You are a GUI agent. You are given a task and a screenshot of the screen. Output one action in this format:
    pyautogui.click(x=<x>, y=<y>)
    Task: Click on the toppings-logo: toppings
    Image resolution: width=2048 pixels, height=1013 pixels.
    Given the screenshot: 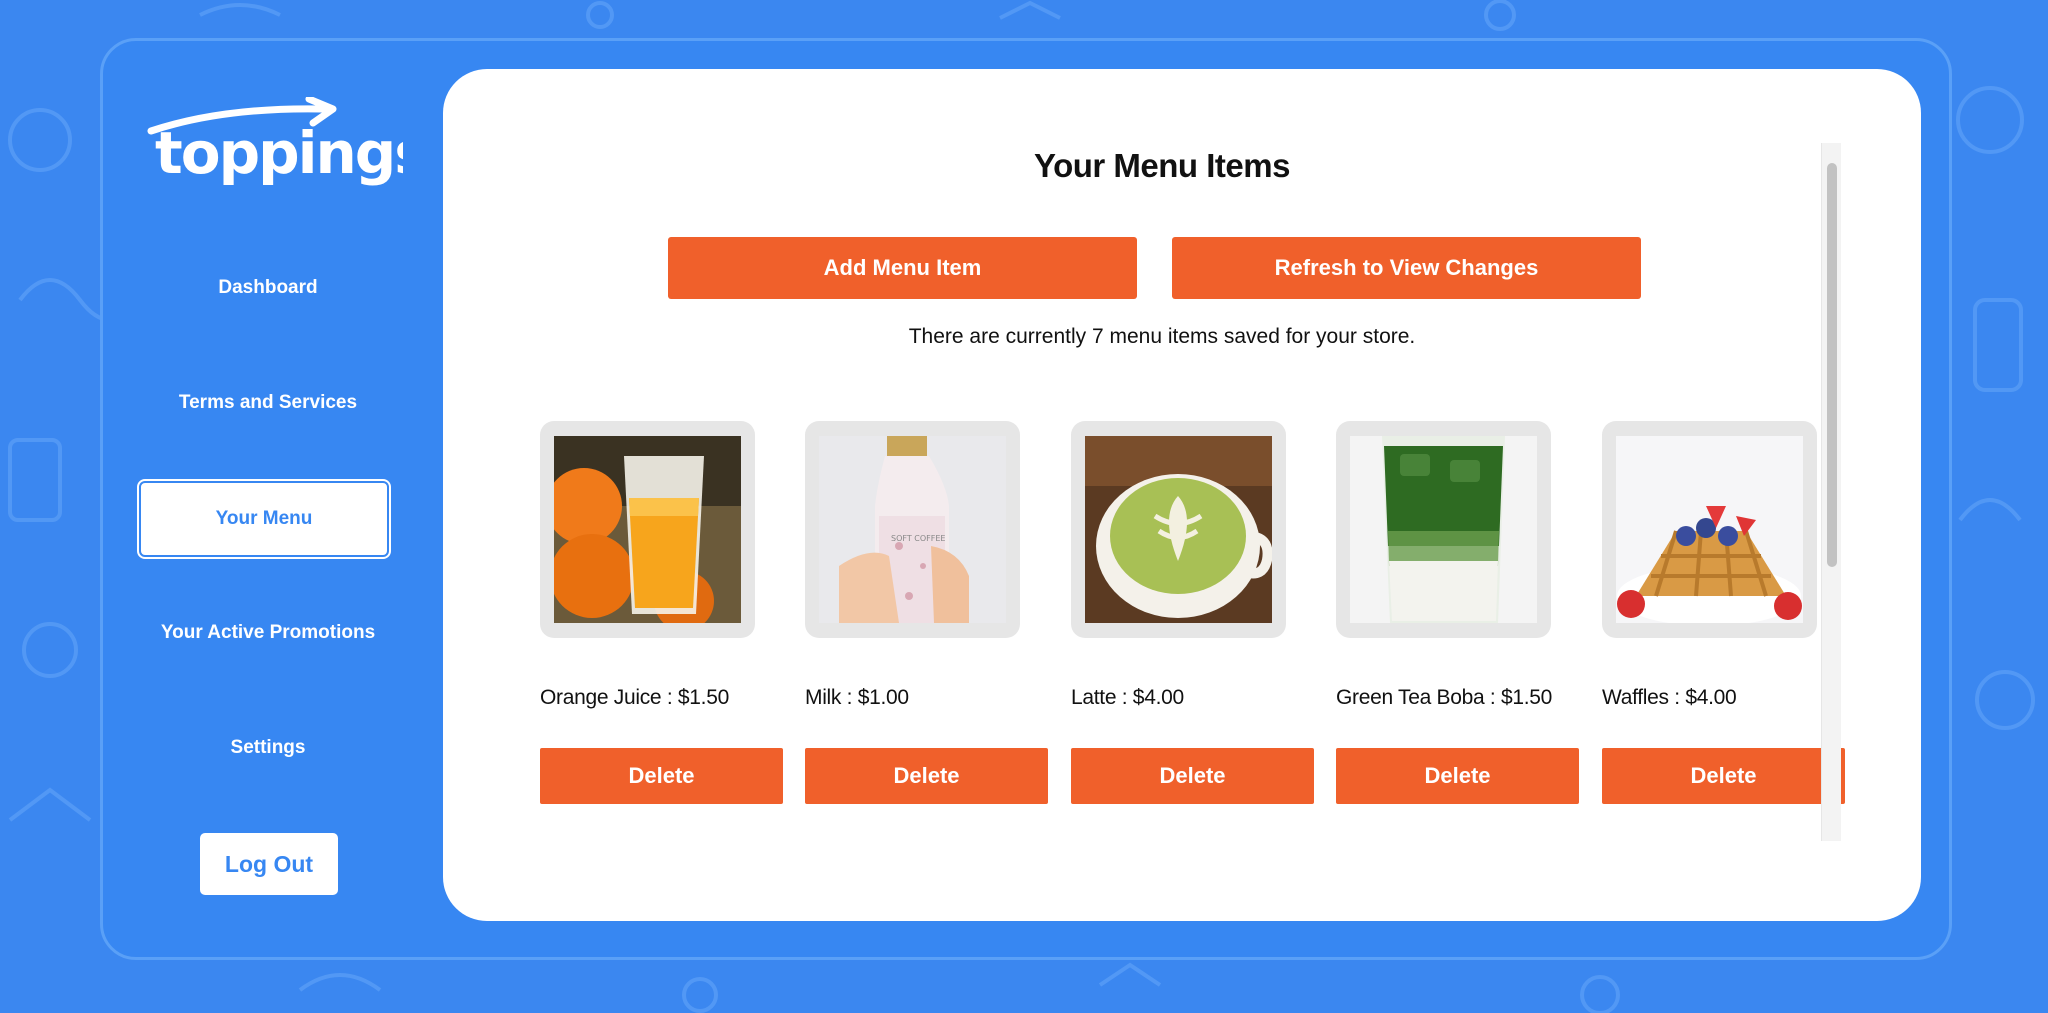 What is the action you would take?
    pyautogui.click(x=288, y=141)
    